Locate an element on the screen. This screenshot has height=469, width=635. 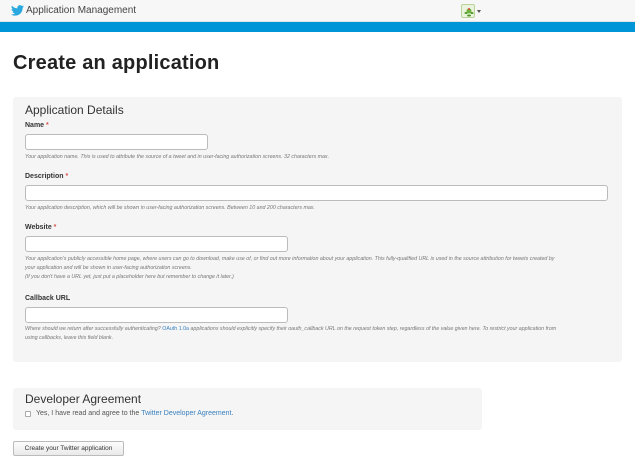
callback-url-input is located at coordinates (156, 315).